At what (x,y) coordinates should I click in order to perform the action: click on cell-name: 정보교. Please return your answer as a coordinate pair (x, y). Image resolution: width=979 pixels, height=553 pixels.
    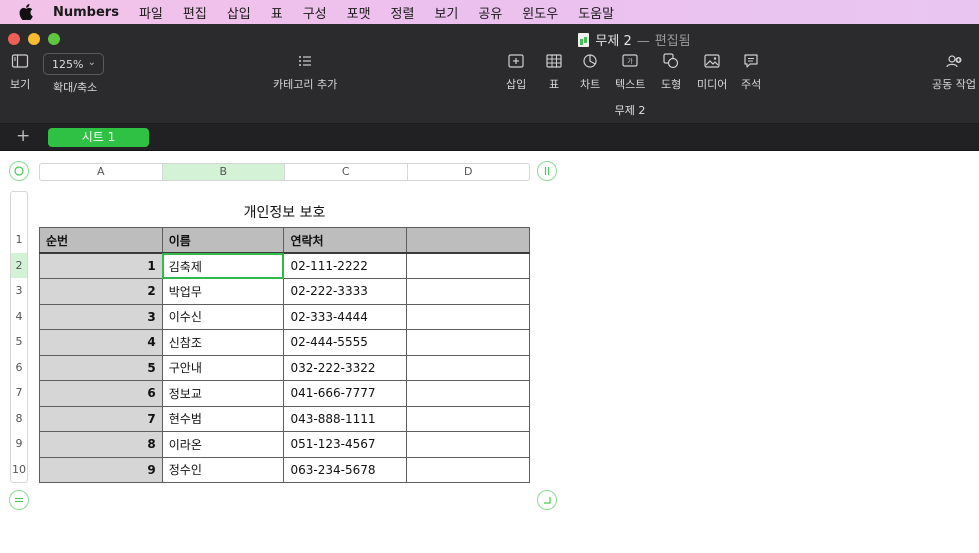
    Looking at the image, I should click on (223, 393).